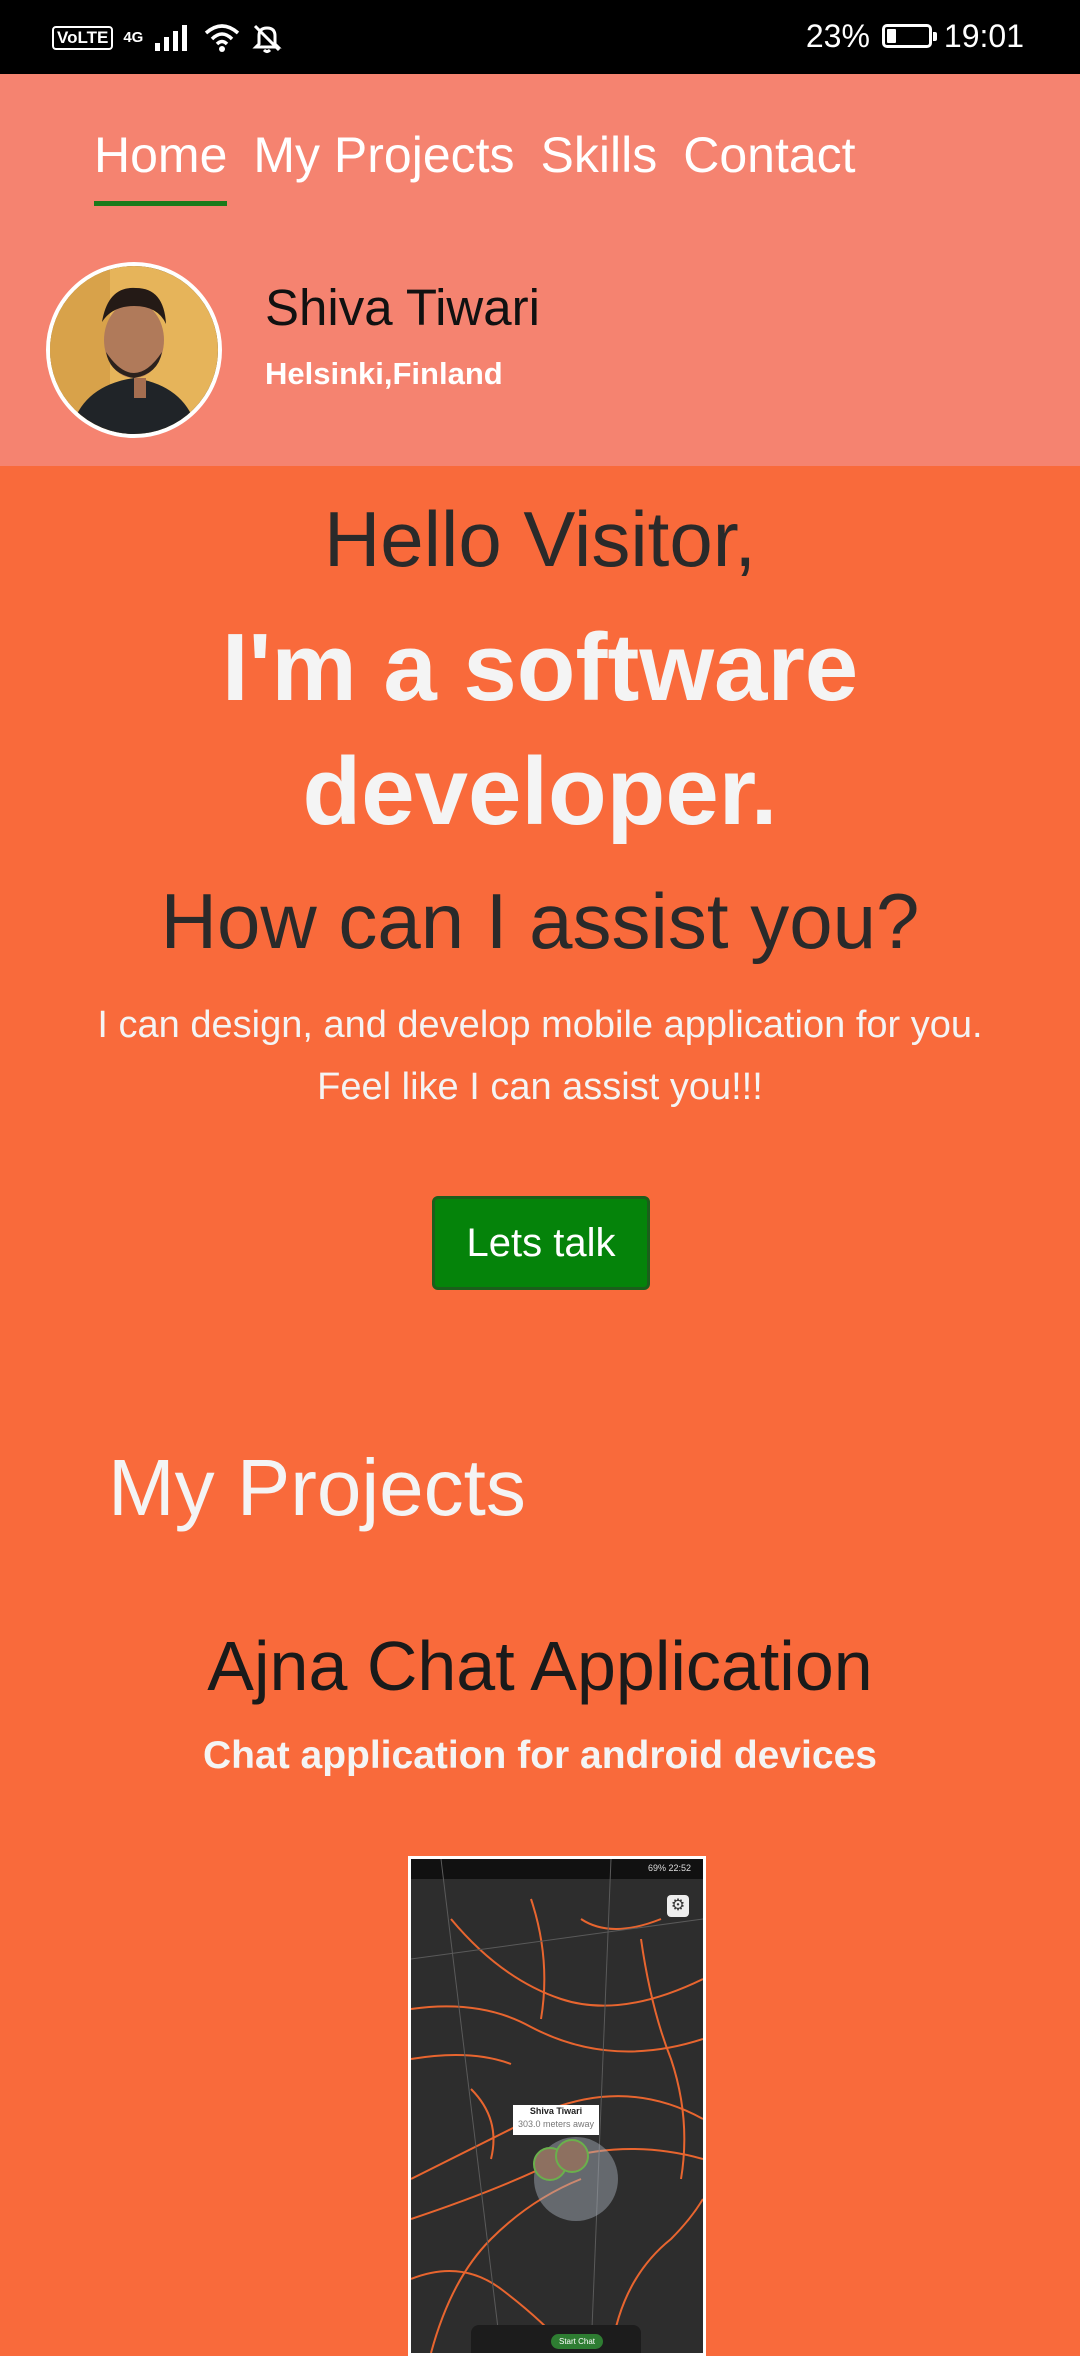  I want to click on assist-question: How can I assist you?, so click(540, 921).